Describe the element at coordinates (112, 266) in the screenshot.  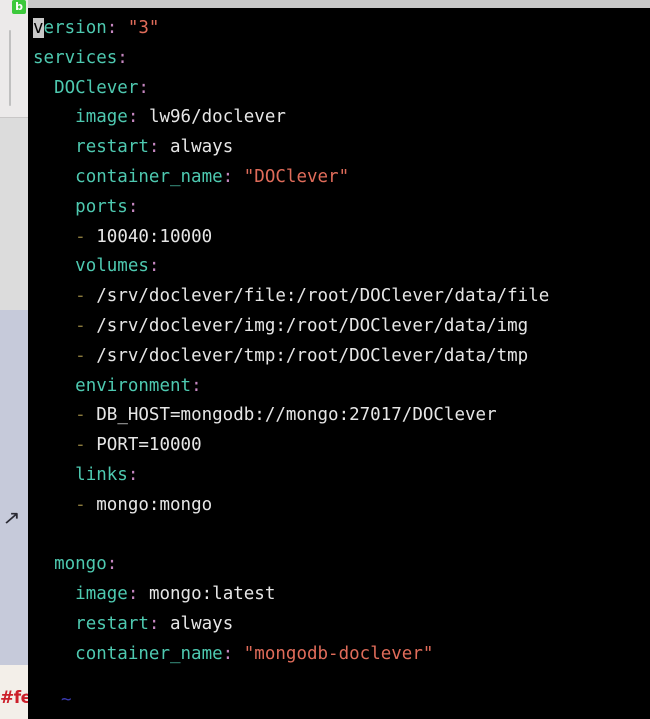
I see `yaml-key: volumes` at that location.